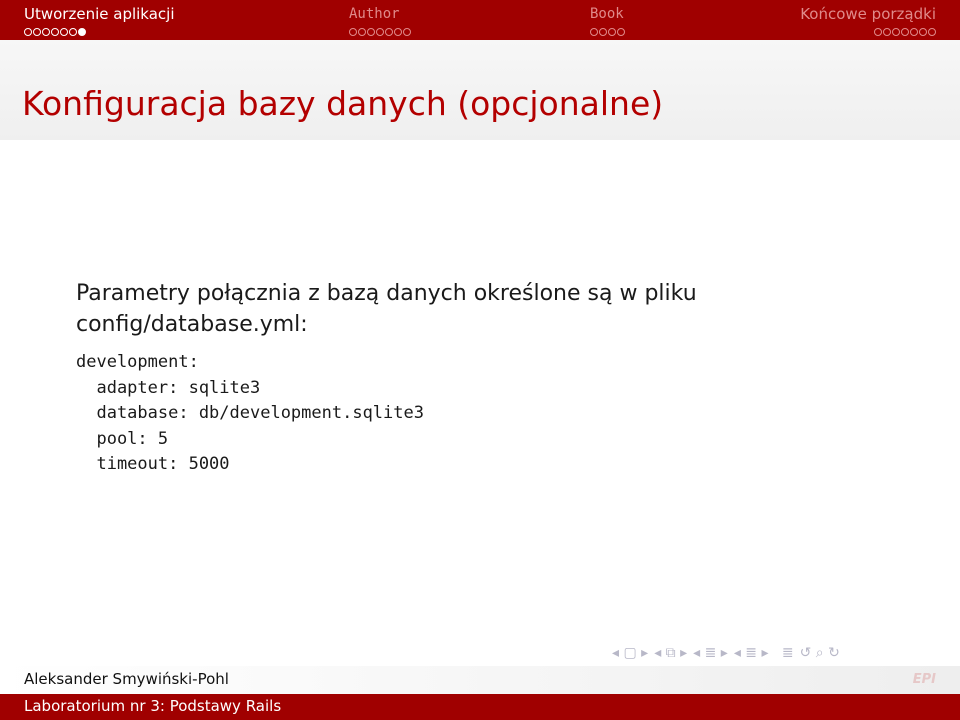 The image size is (960, 720). What do you see at coordinates (480, 680) in the screenshot?
I see `footer-author-bar: Aleksander Smywiński-Pohl` at bounding box center [480, 680].